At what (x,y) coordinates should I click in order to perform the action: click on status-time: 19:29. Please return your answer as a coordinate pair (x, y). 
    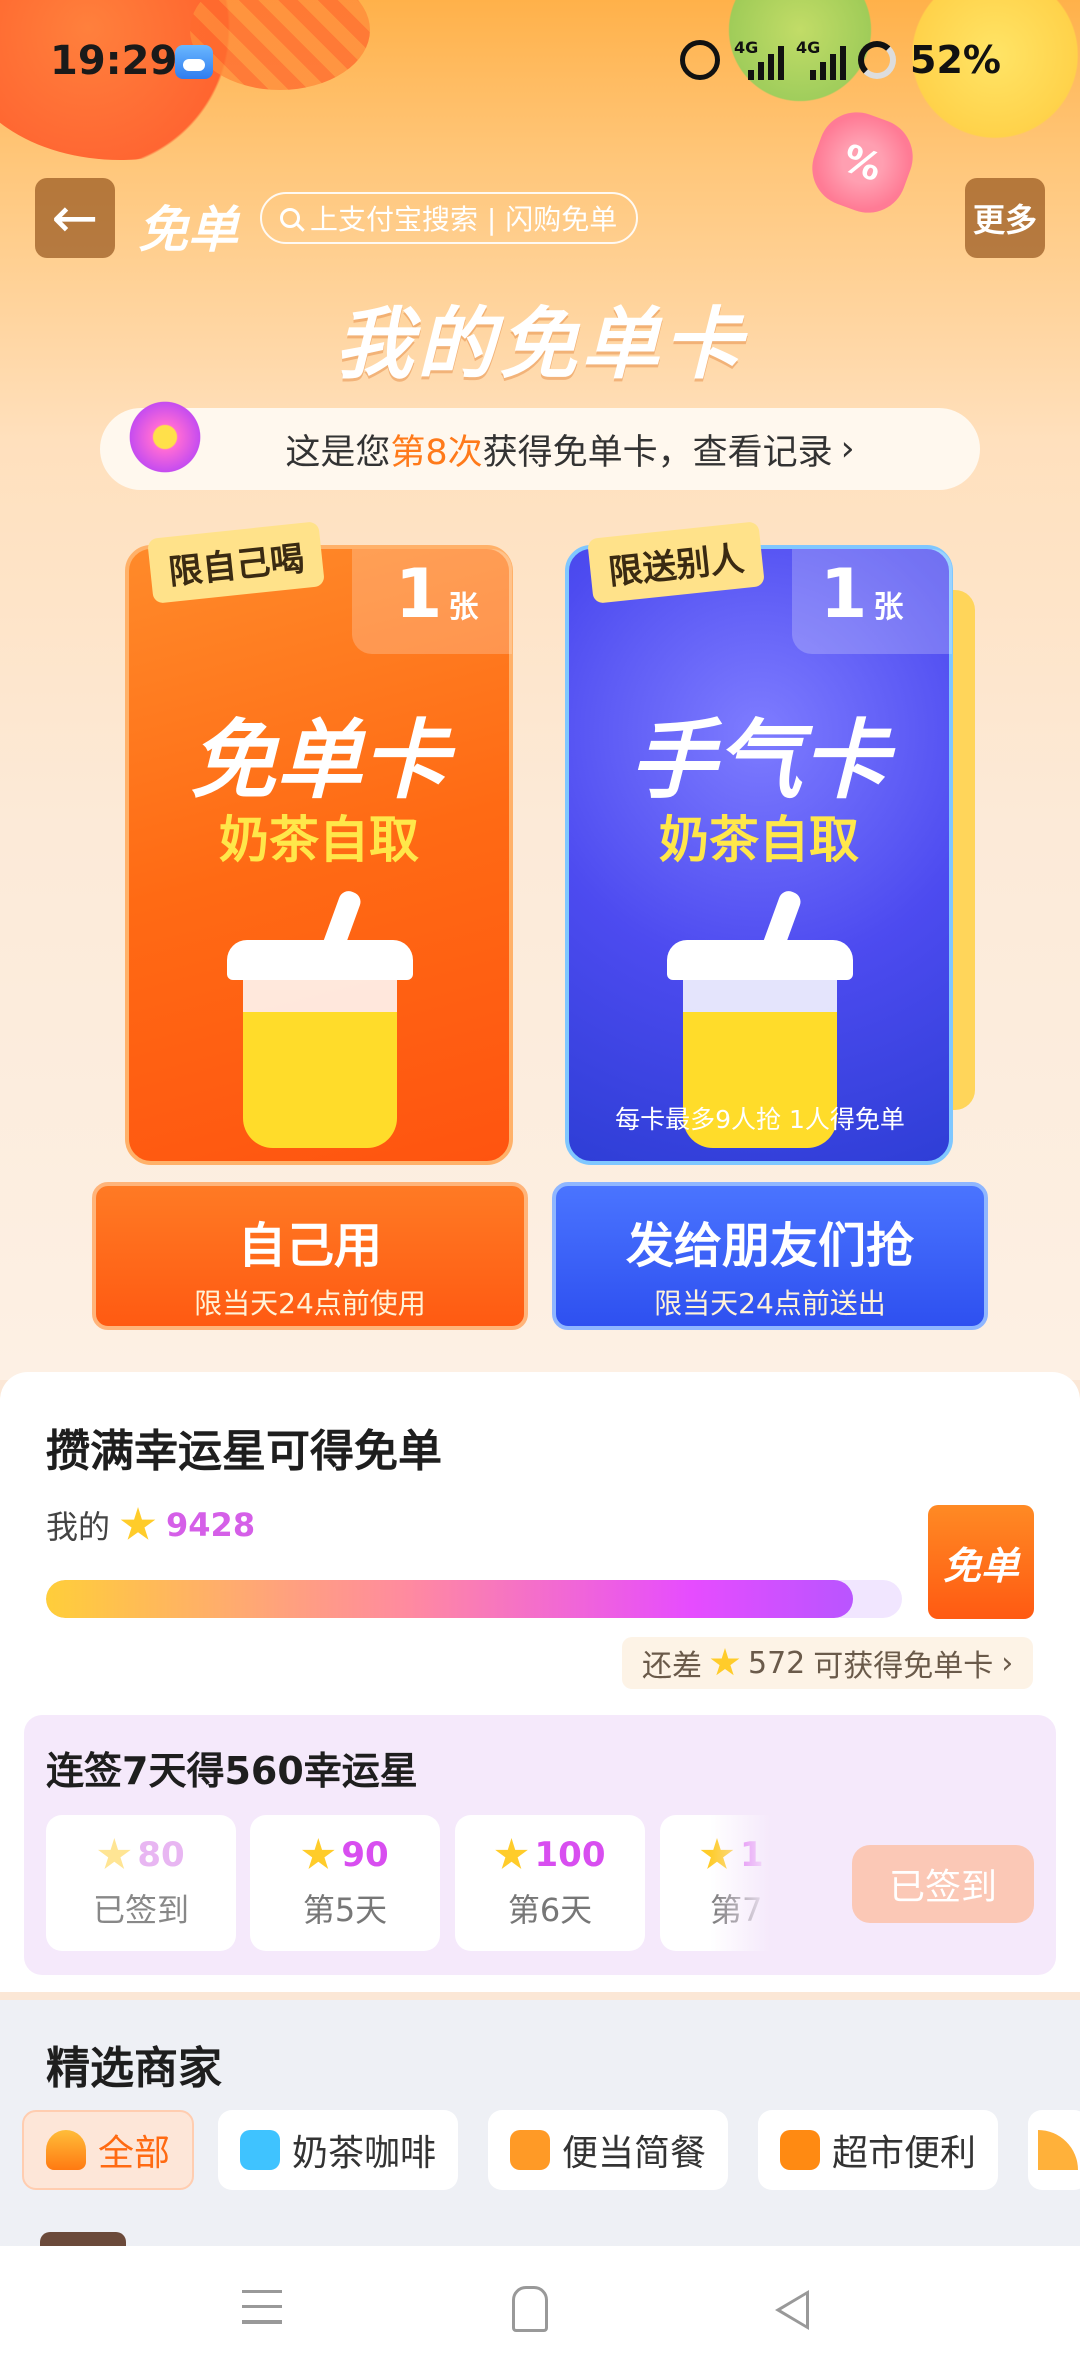
    Looking at the image, I should click on (114, 61).